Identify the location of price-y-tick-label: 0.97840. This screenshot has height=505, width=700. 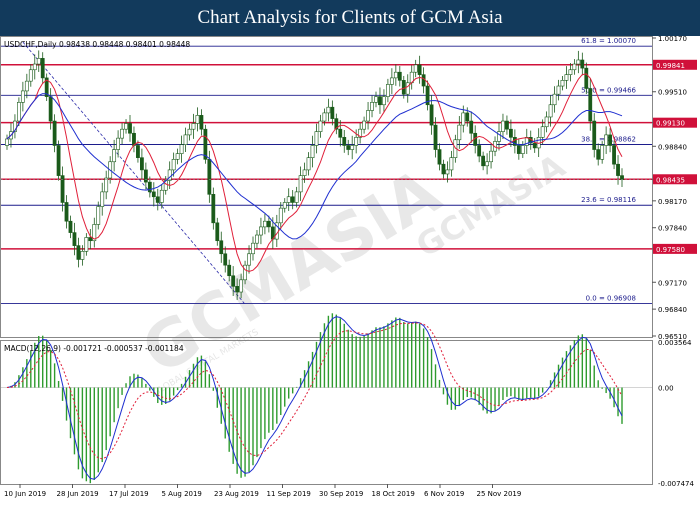
(672, 229).